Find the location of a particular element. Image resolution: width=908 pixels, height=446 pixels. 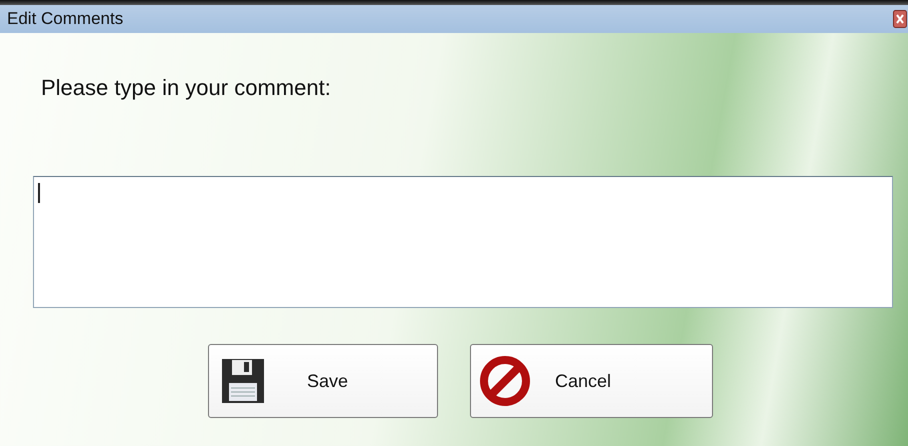

prompt-label: Please type in your comment: is located at coordinates (186, 88).